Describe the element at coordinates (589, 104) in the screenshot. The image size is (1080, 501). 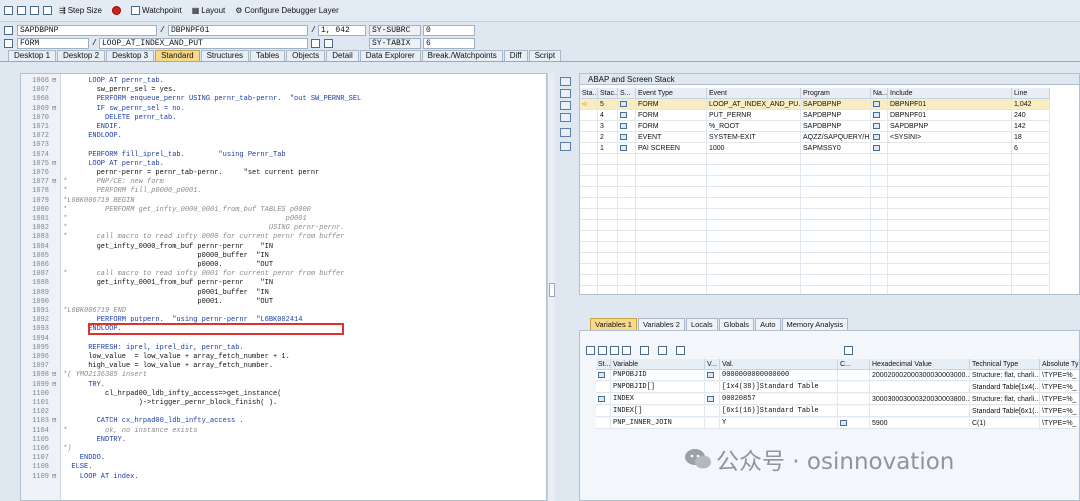
I see `stack-cell-sta: ➪` at that location.